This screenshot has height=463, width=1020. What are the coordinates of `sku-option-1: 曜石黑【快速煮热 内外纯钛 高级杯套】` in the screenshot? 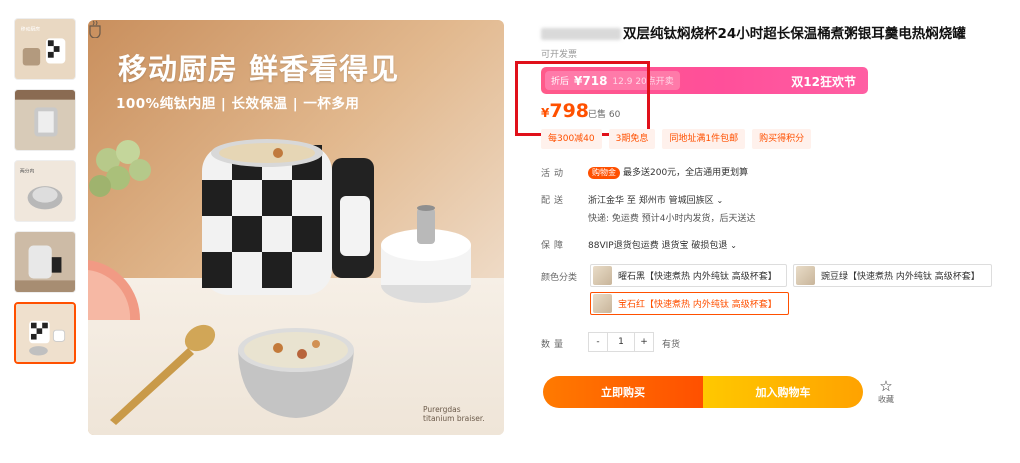 It's located at (688, 275).